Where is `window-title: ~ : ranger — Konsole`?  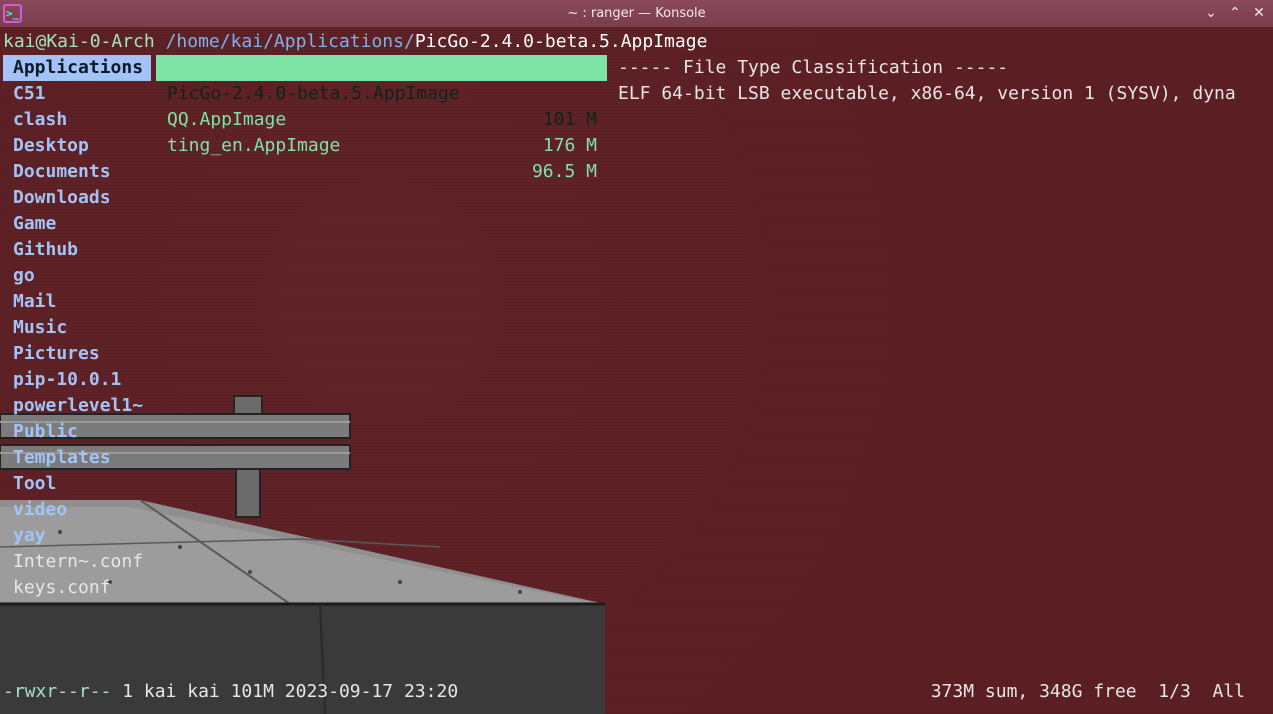
window-title: ~ : ranger — Konsole is located at coordinates (636, 13).